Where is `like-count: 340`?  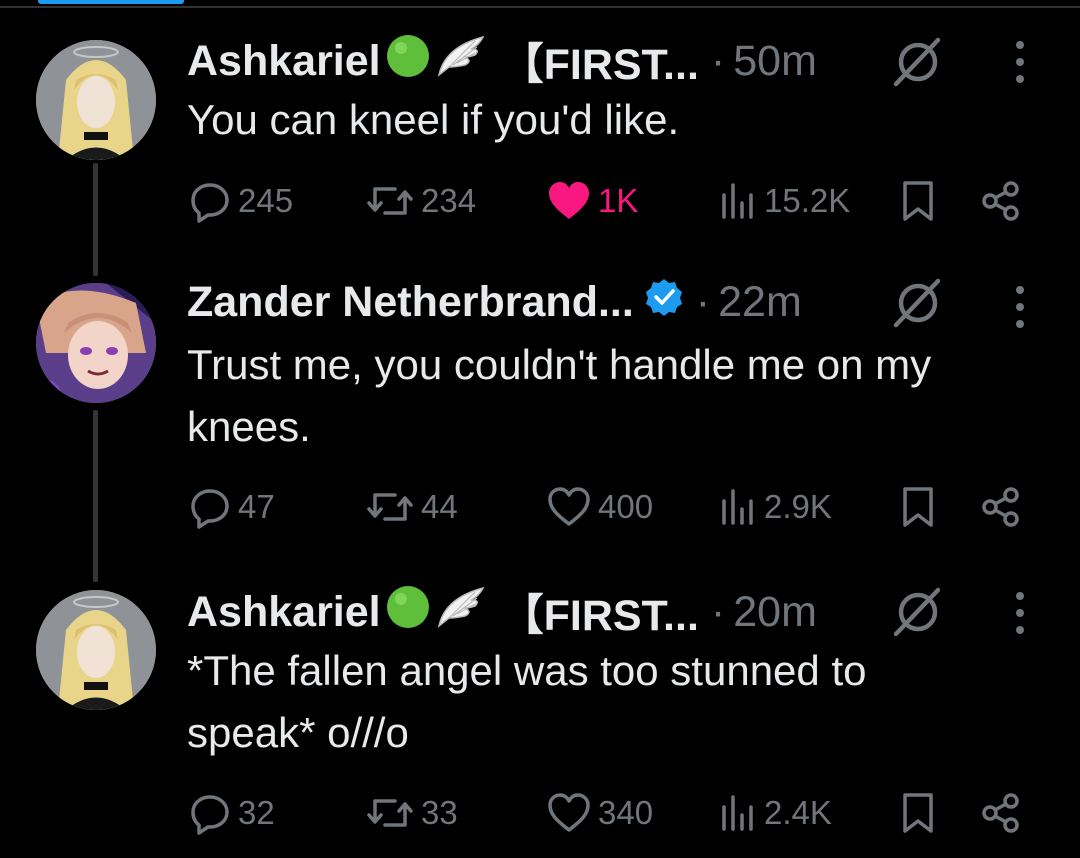 like-count: 340 is located at coordinates (626, 812).